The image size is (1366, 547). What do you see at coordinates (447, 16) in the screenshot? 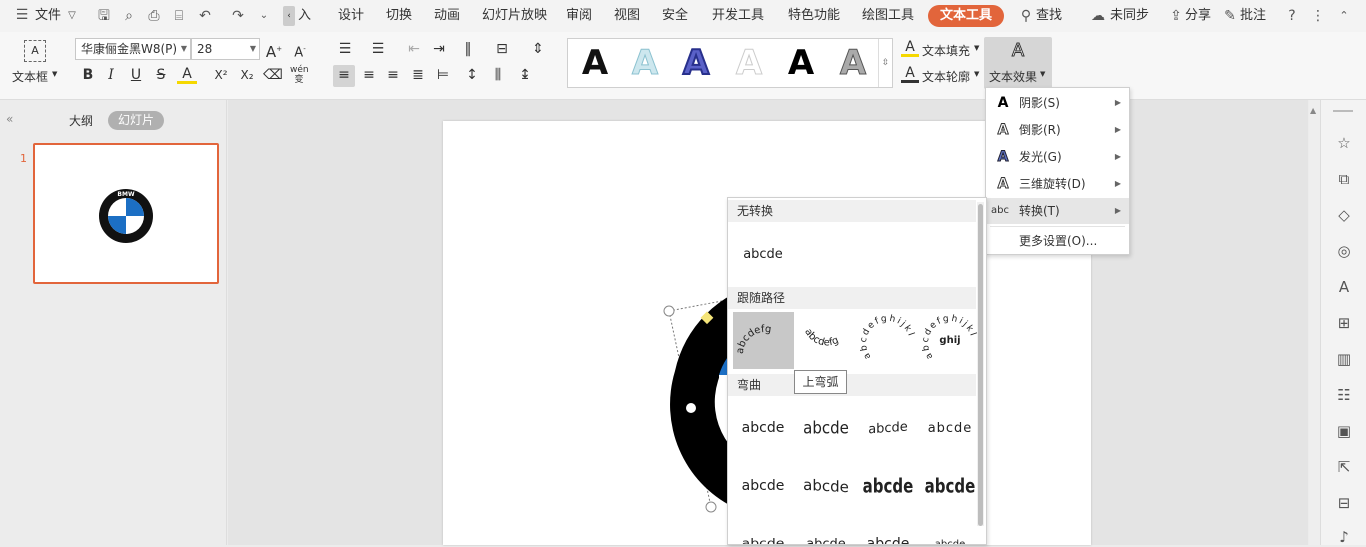
I see `tab-animation: 动画` at bounding box center [447, 16].